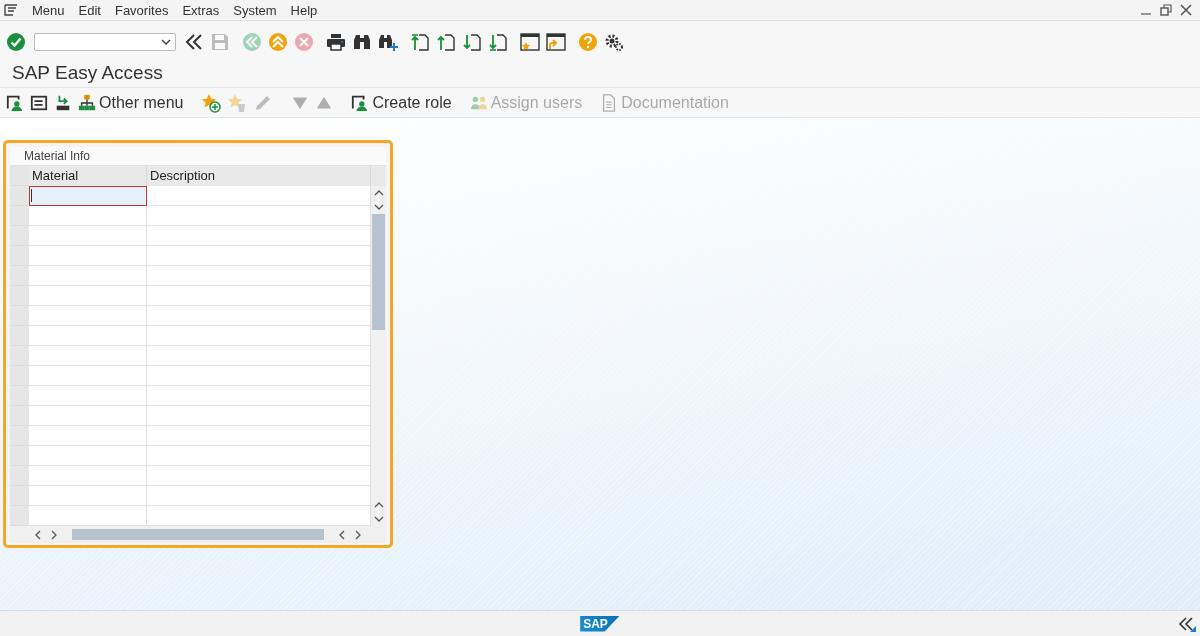 This screenshot has height=636, width=1200. Describe the element at coordinates (600, 623) in the screenshot. I see `logo: SAP` at that location.